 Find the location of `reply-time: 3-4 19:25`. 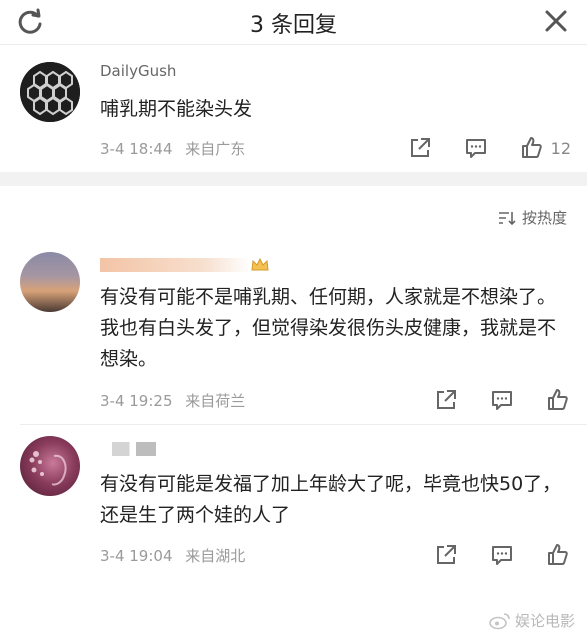

reply-time: 3-4 19:25 is located at coordinates (136, 401).